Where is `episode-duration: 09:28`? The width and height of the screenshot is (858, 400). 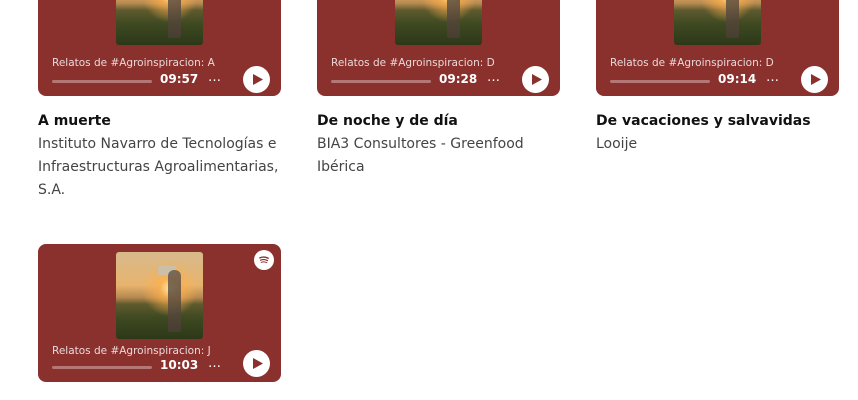 episode-duration: 09:28 is located at coordinates (458, 79).